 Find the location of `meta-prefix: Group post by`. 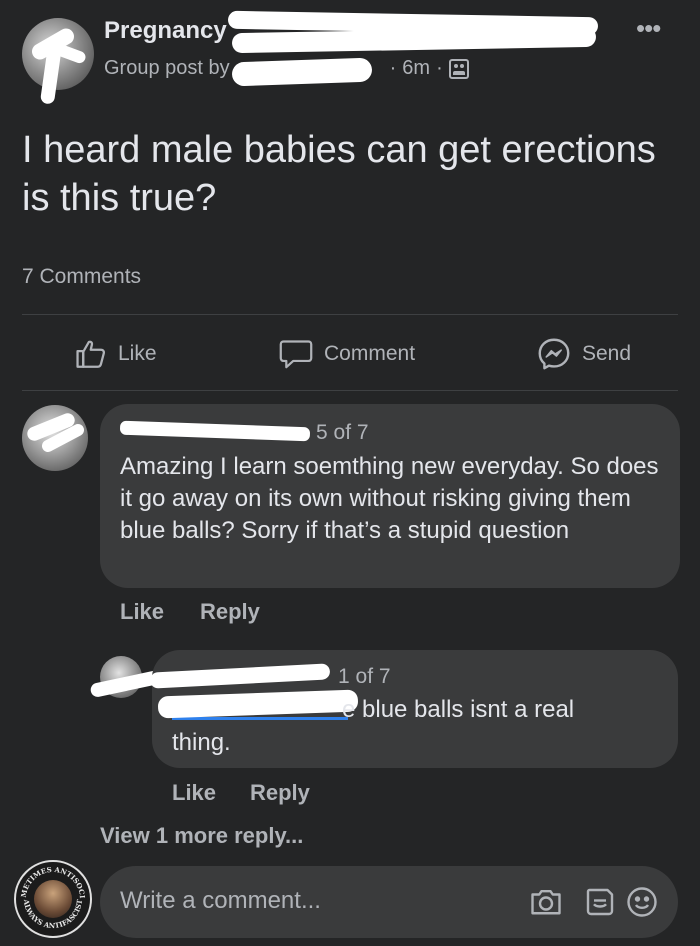

meta-prefix: Group post by is located at coordinates (167, 68).